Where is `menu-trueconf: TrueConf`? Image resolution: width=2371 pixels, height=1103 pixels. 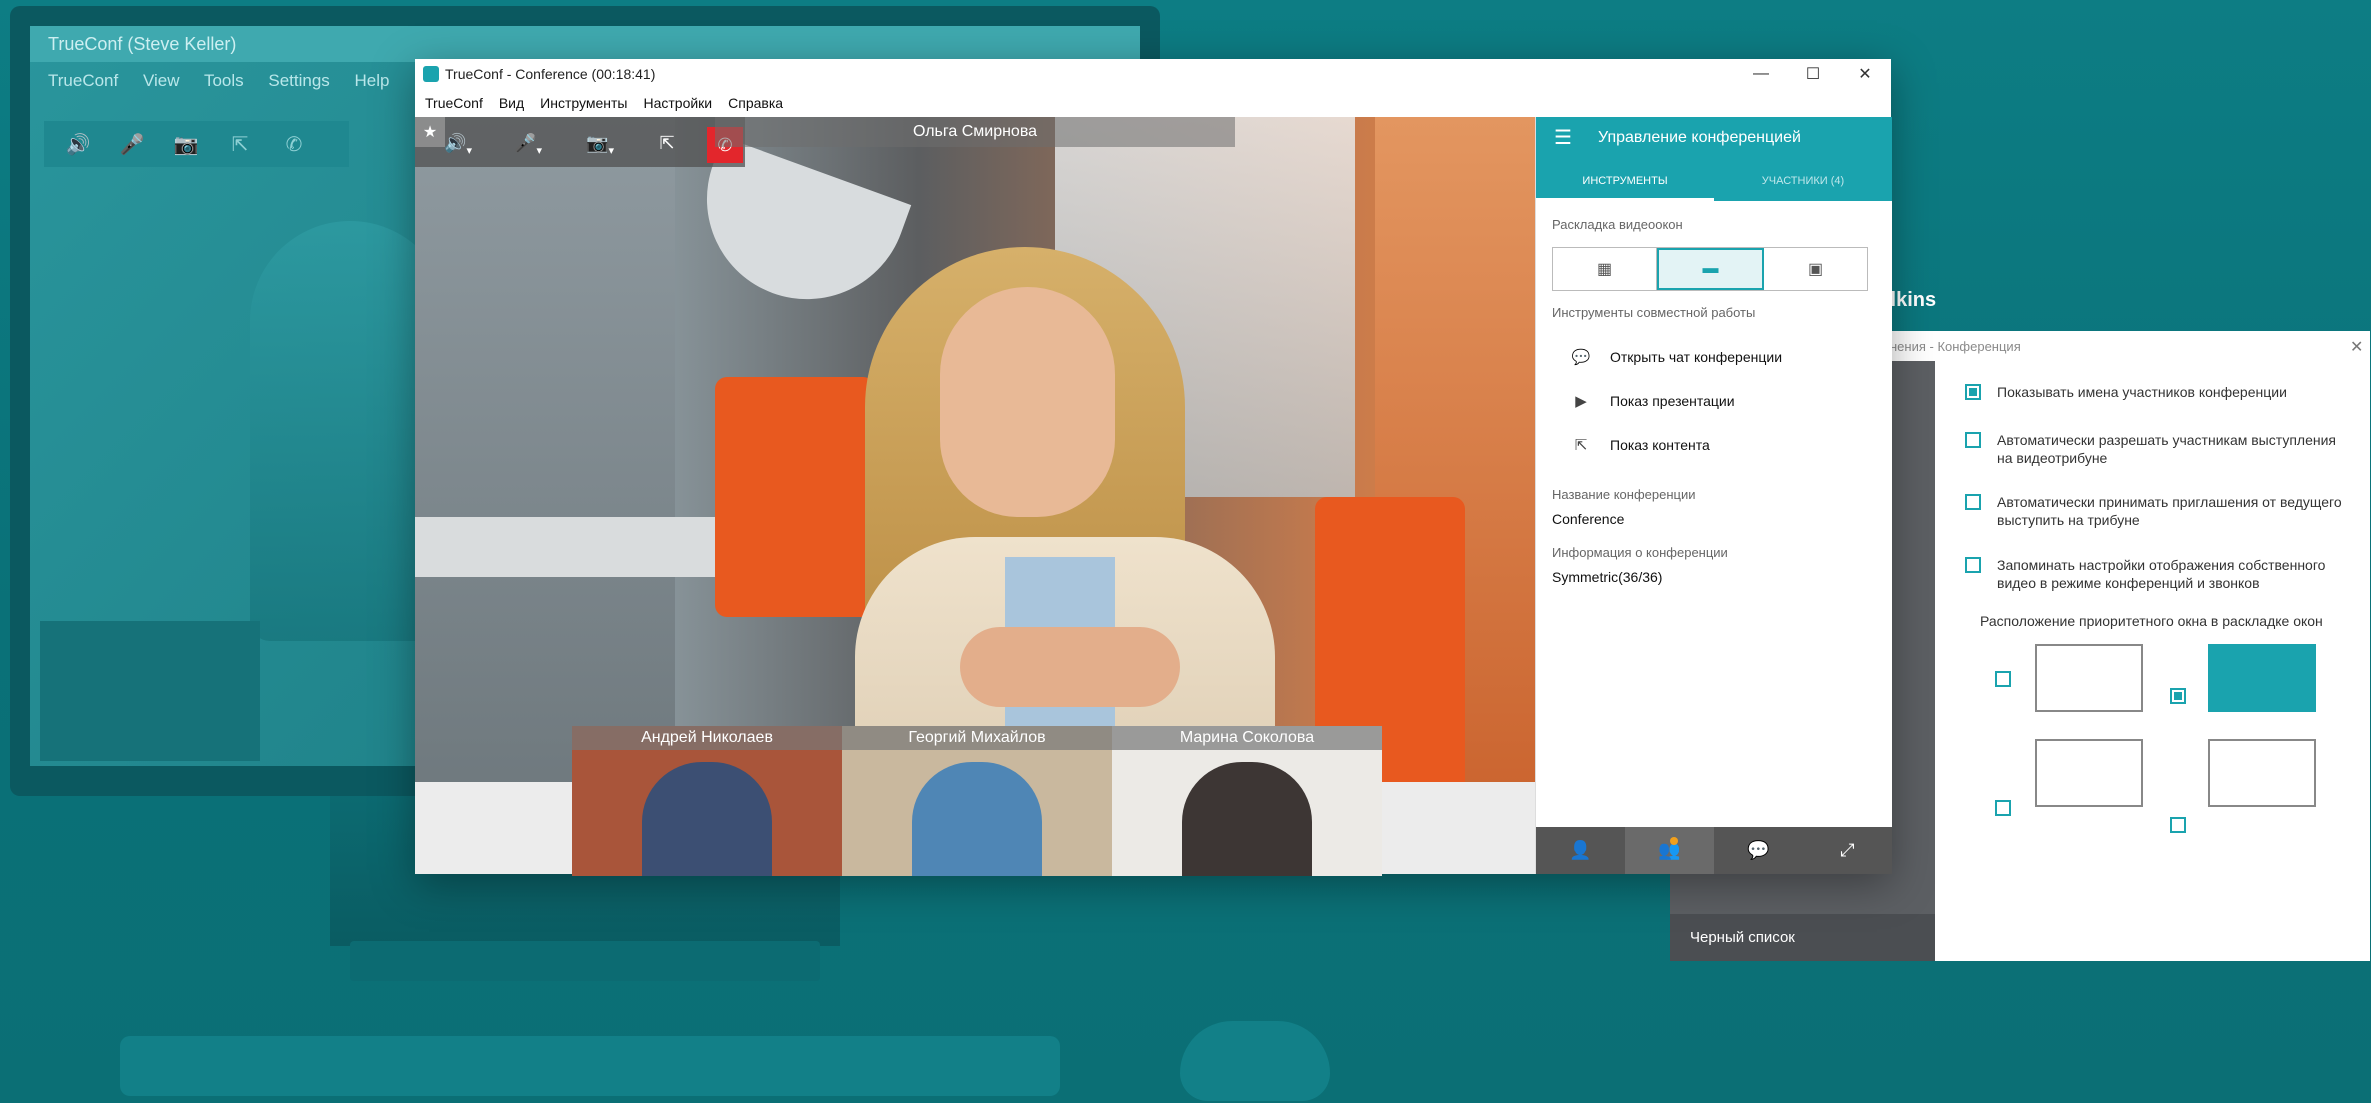 menu-trueconf: TrueConf is located at coordinates (454, 103).